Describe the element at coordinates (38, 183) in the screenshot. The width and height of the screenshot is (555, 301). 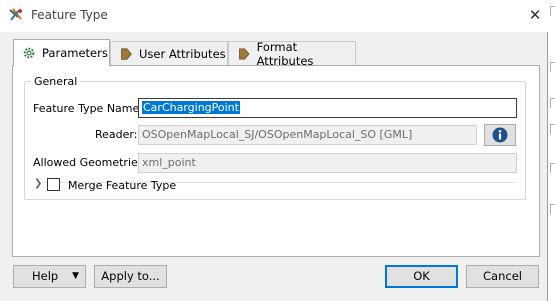
I see `chevron-right-icon: ❯` at that location.